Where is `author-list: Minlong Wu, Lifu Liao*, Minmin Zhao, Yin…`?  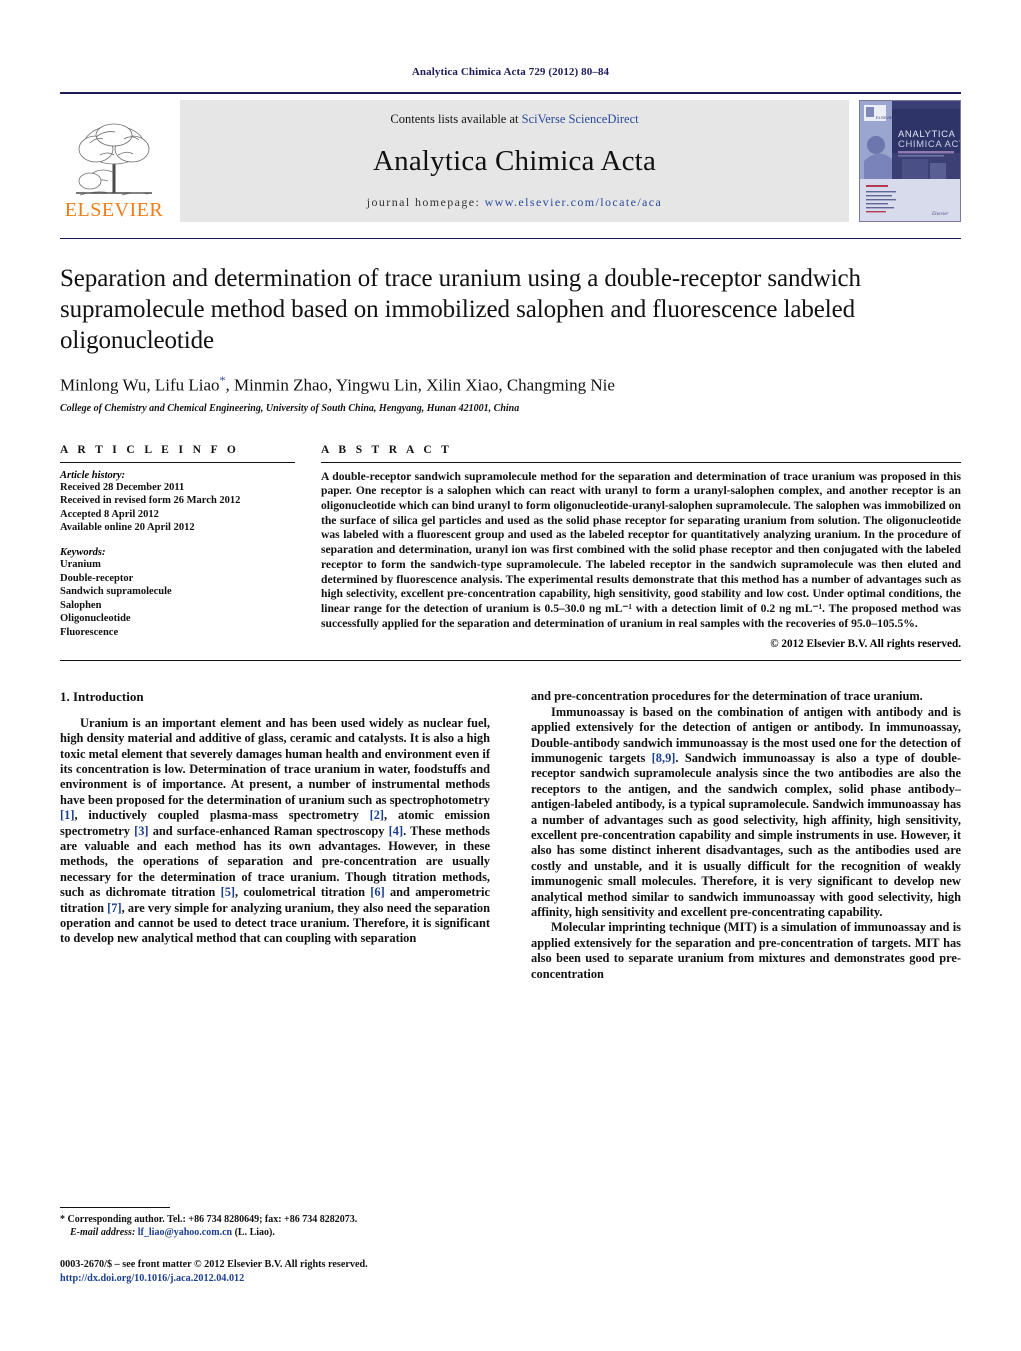 author-list: Minlong Wu, Lifu Liao*, Minmin Zhao, Yin… is located at coordinates (510, 384).